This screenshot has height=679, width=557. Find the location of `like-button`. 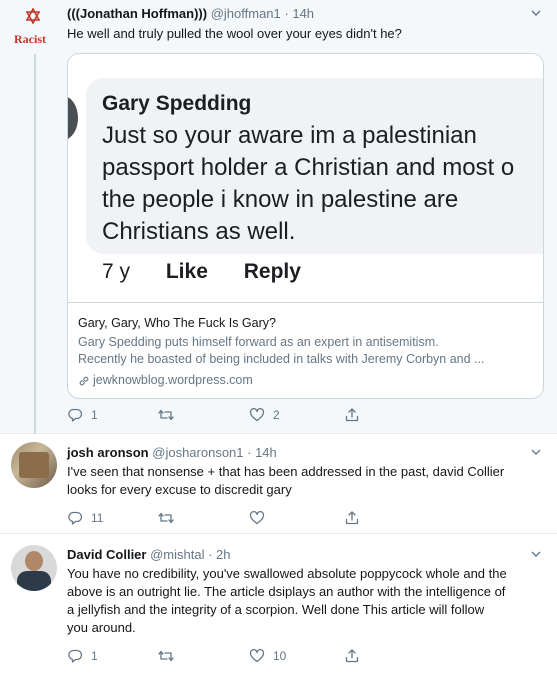

like-button is located at coordinates (261, 518).